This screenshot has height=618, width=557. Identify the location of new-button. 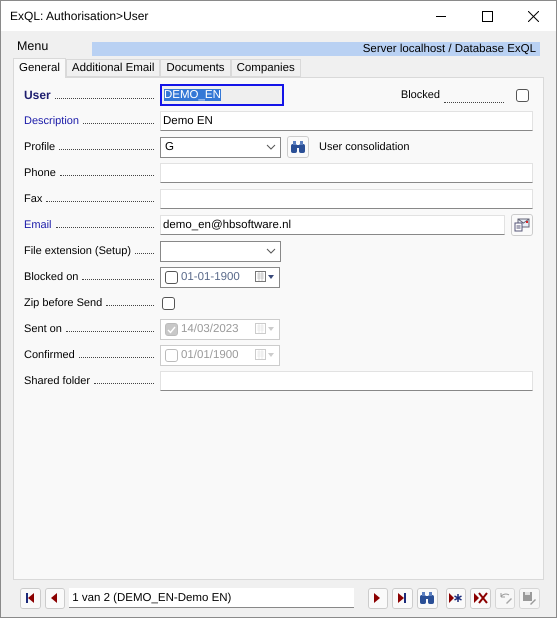
(456, 598).